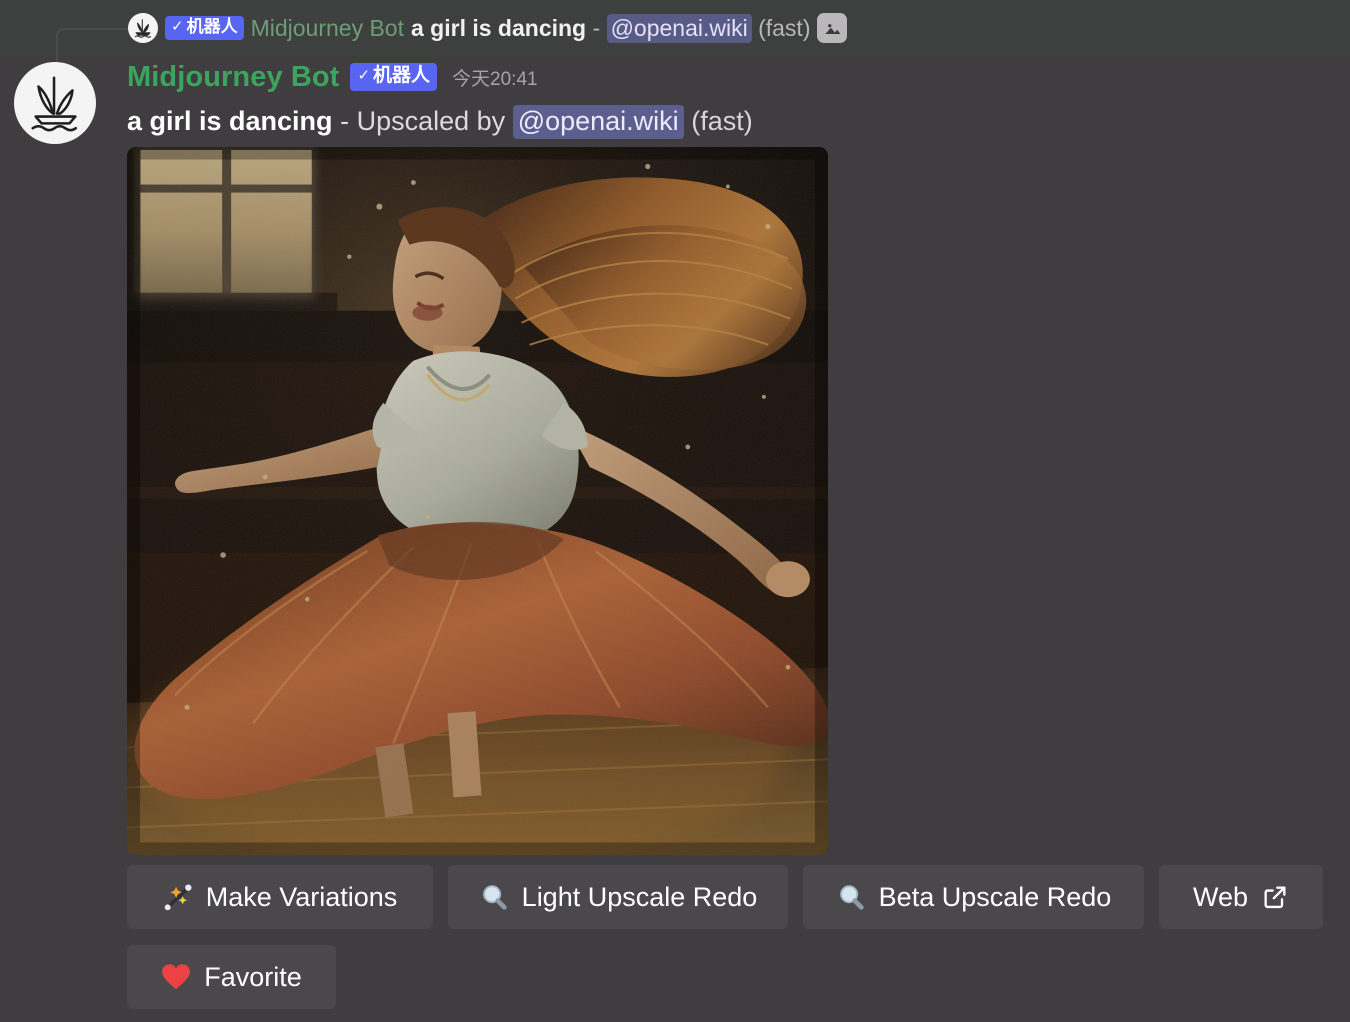 The image size is (1350, 1022). I want to click on reply-mention: @openai.wiki, so click(679, 28).